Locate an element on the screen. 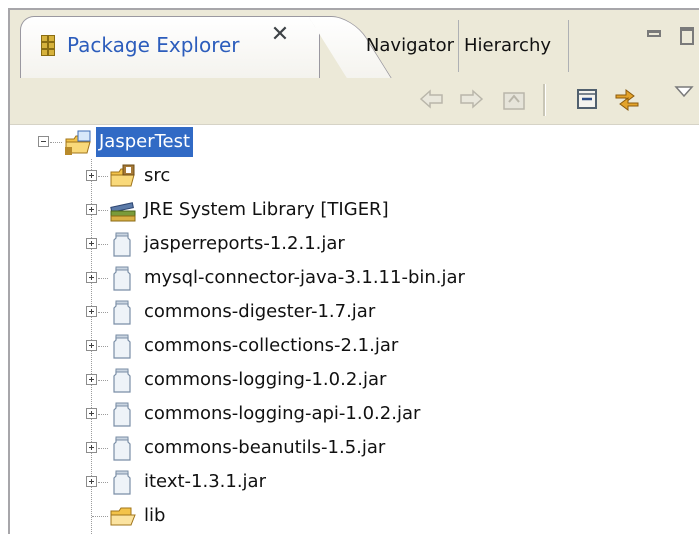 The height and width of the screenshot is (543, 699). view-toolbar is located at coordinates (354, 101).